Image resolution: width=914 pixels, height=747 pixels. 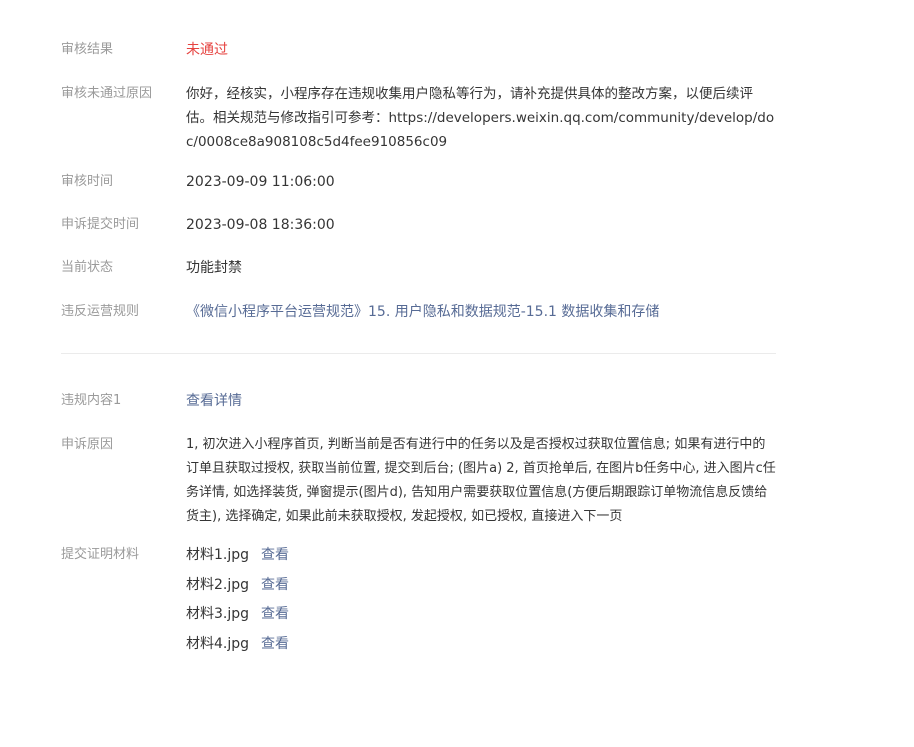 I want to click on material-file-name: 材料2.jpg, so click(x=218, y=584).